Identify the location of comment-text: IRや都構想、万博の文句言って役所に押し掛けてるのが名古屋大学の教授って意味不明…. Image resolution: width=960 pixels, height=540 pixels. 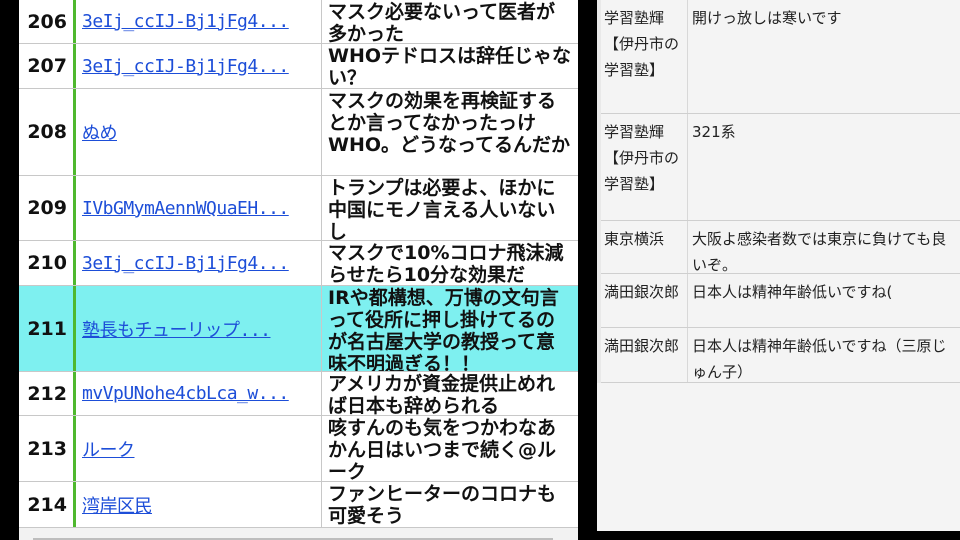
(443, 329).